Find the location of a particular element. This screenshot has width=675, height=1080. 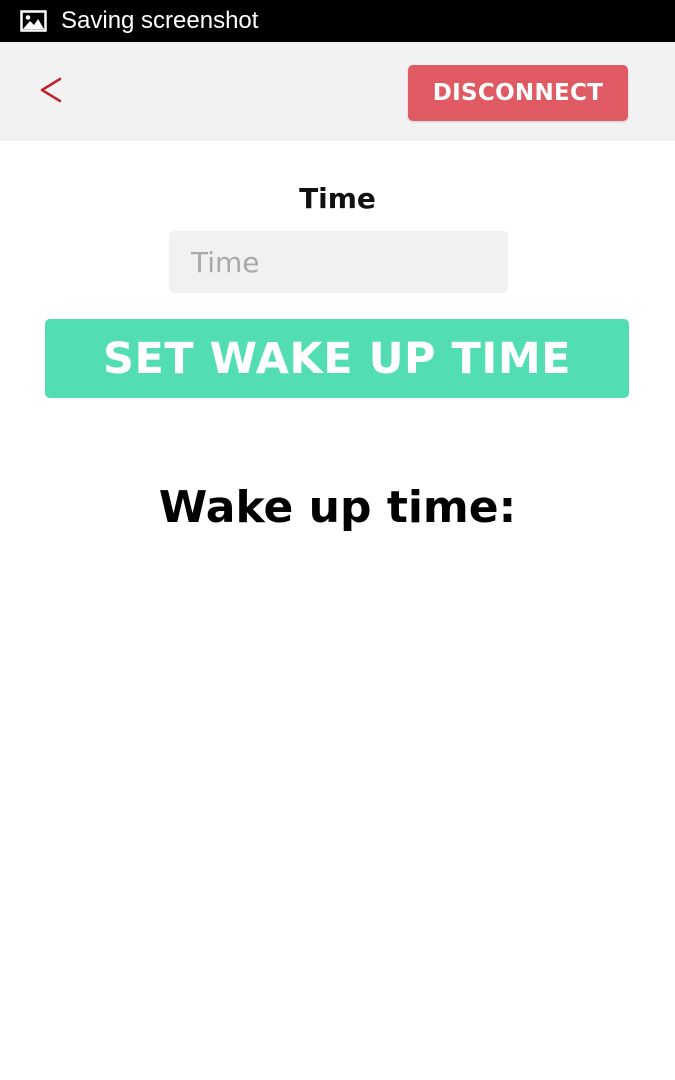

status-bar: Saving screenshot is located at coordinates (337, 21).